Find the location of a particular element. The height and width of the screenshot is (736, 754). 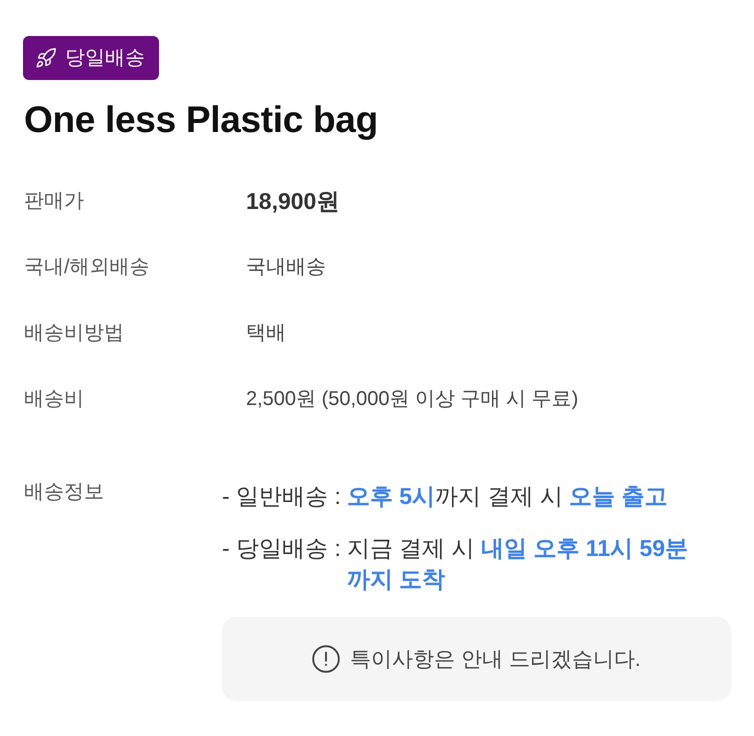

info-label: 판매가 is located at coordinates (54, 201).